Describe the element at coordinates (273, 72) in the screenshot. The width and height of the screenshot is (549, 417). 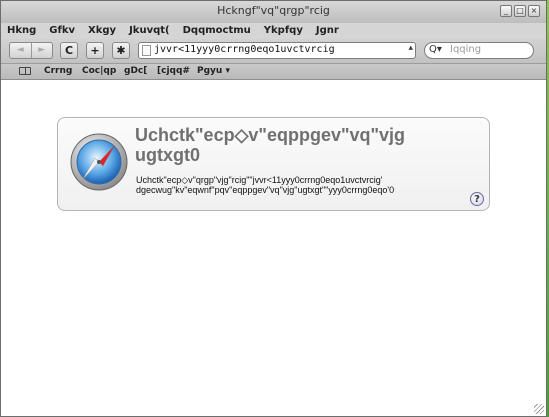
I see `bookmarks-bar: Crrng Coc|qp gDc[ [cjqq# Pgyu ▾` at that location.